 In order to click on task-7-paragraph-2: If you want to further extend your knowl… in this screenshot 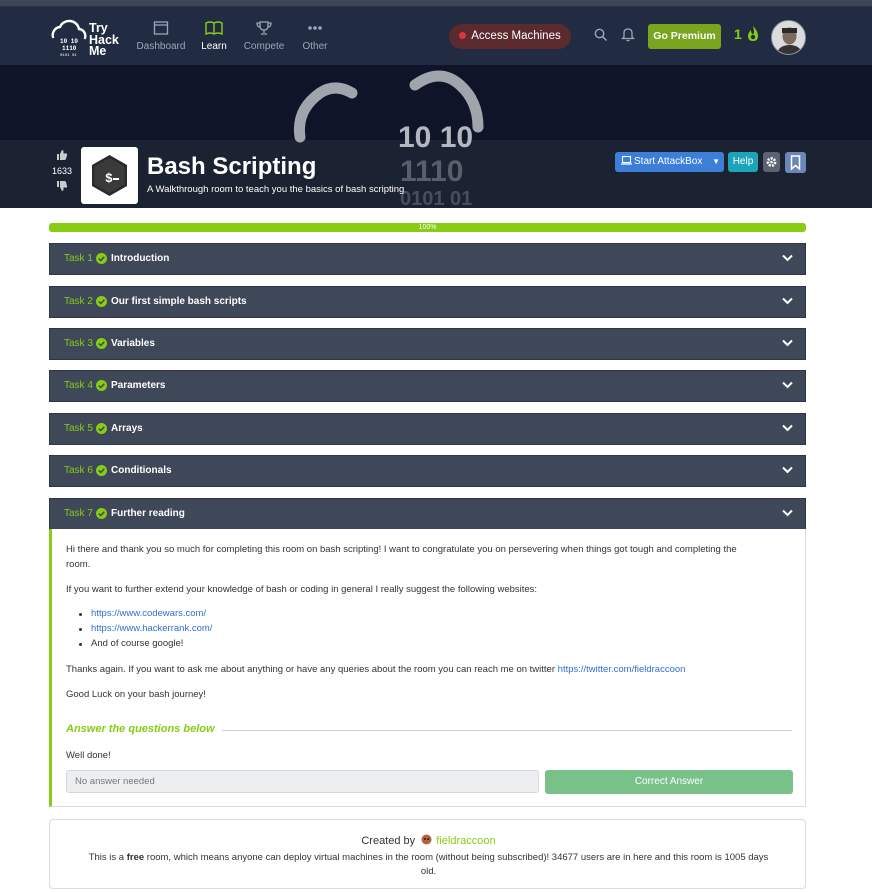, I will do `click(302, 589)`.